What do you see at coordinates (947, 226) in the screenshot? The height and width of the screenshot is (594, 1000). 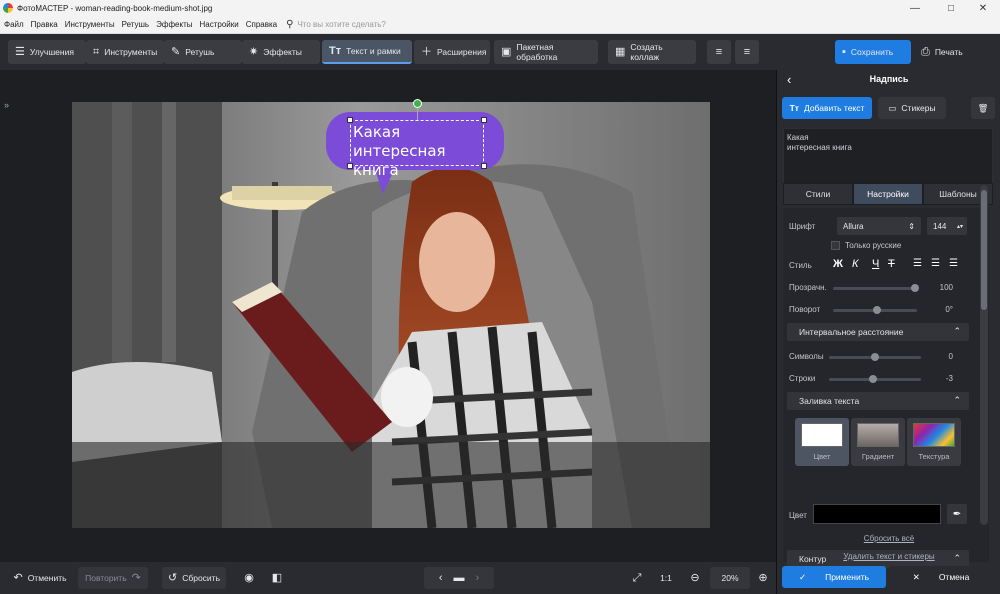 I see `font-size-stepper: 144 ▴▾` at bounding box center [947, 226].